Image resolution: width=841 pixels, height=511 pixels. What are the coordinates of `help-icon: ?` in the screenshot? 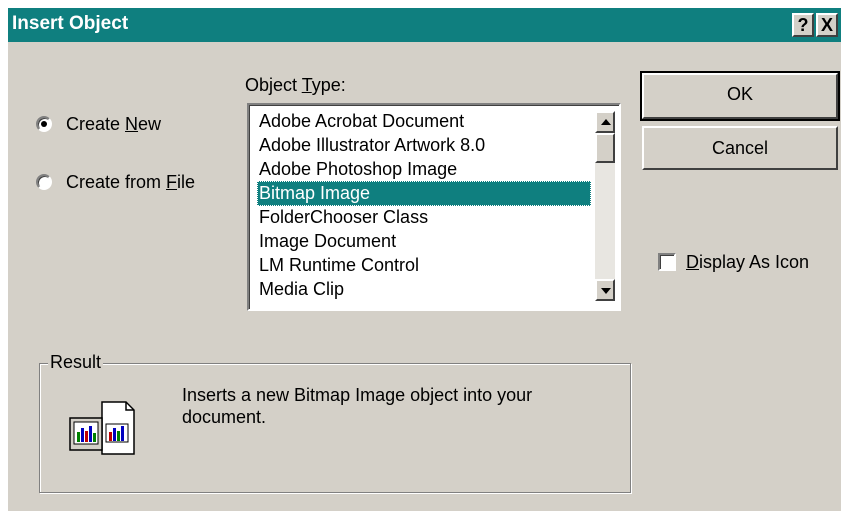 It's located at (803, 25).